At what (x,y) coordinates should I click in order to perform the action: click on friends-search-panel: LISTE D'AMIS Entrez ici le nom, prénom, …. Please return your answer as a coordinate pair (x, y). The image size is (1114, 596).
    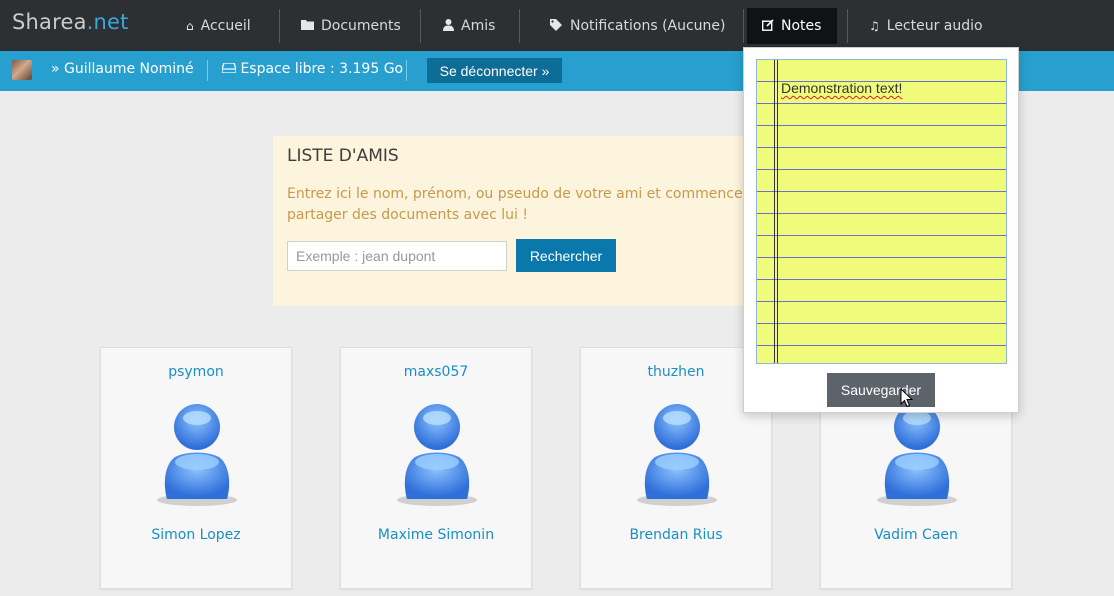
    Looking at the image, I should click on (518, 221).